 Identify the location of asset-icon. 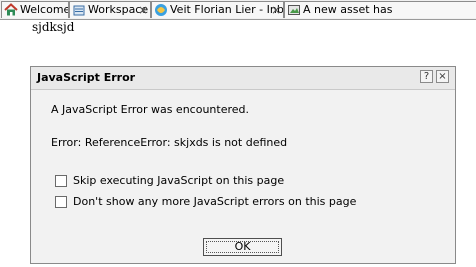
(294, 10).